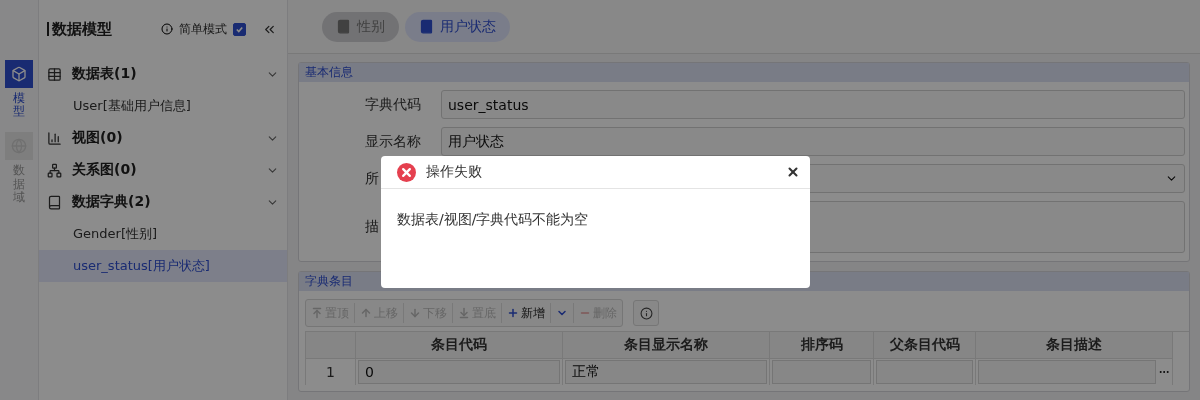 The image size is (1200, 400). What do you see at coordinates (372, 227) in the screenshot?
I see `field-label: 描` at bounding box center [372, 227].